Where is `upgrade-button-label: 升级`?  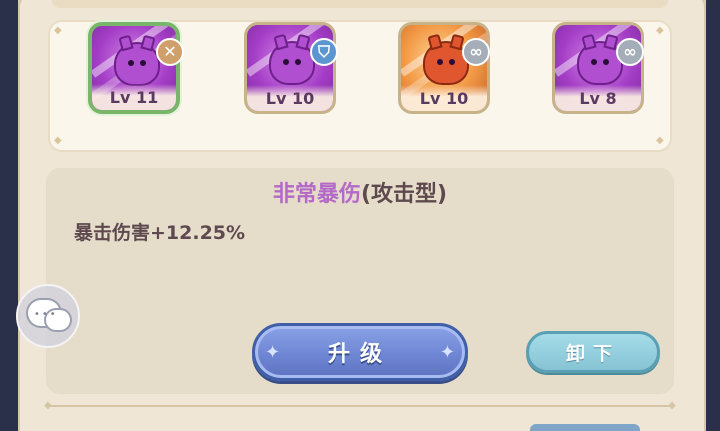 upgrade-button-label: 升级 is located at coordinates (359, 354).